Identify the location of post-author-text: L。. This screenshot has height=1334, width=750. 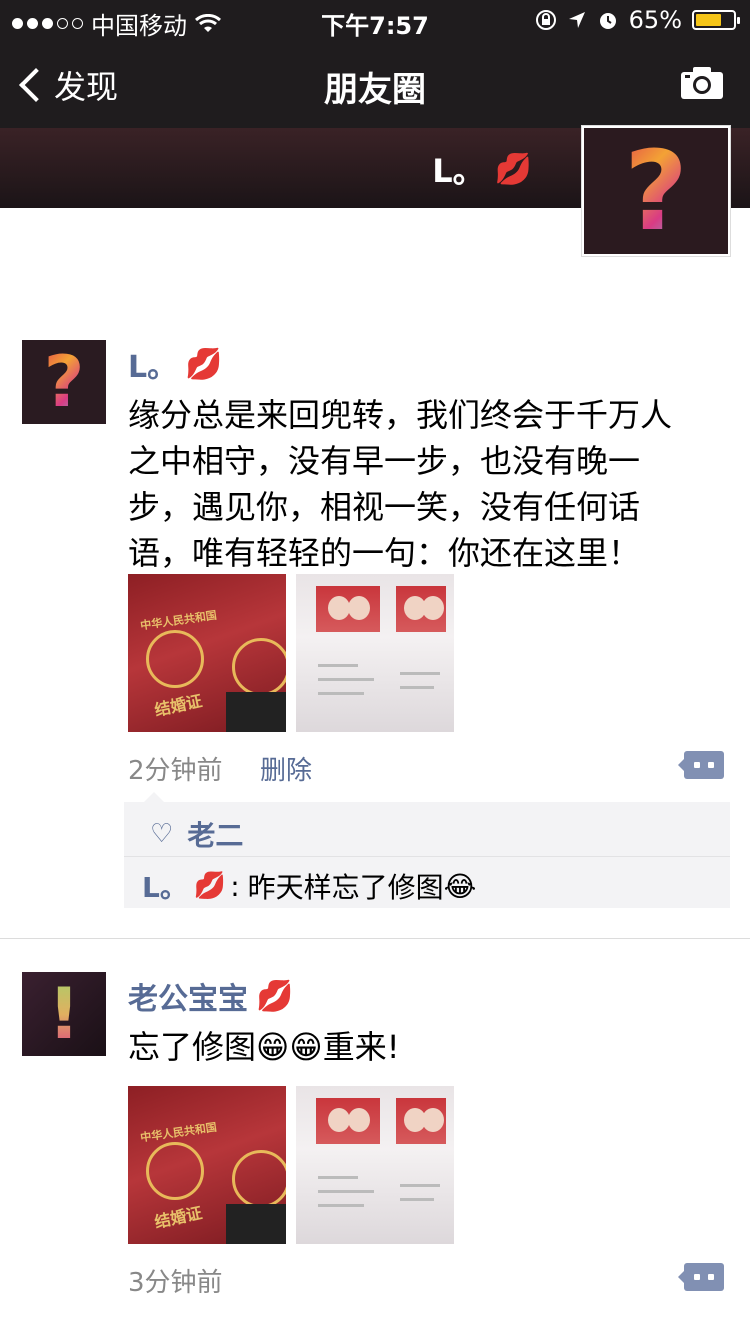
(152, 364).